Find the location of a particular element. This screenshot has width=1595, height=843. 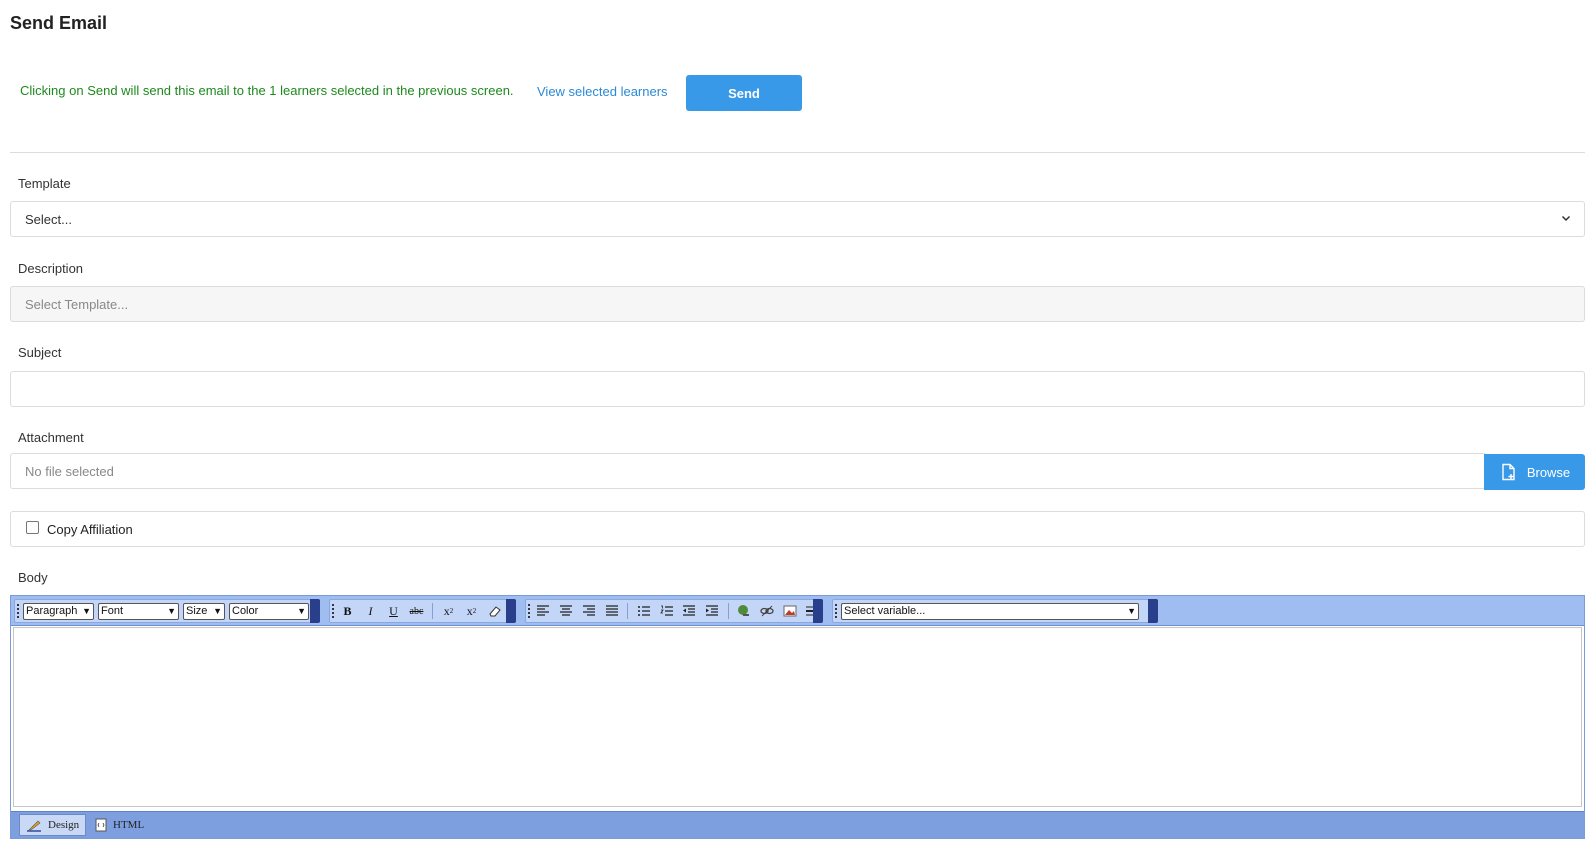

align-center-icon is located at coordinates (566, 611).